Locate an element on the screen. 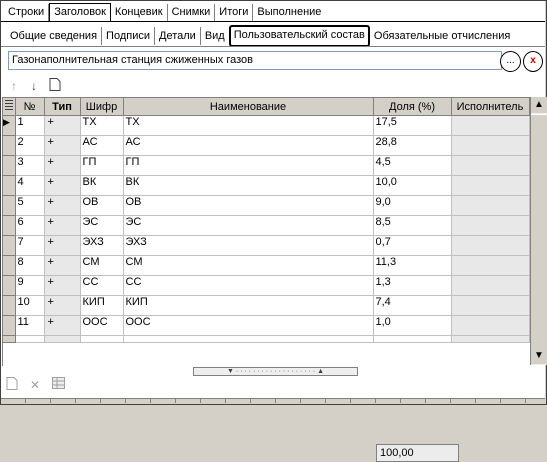  cell-number: 9 is located at coordinates (30, 285).